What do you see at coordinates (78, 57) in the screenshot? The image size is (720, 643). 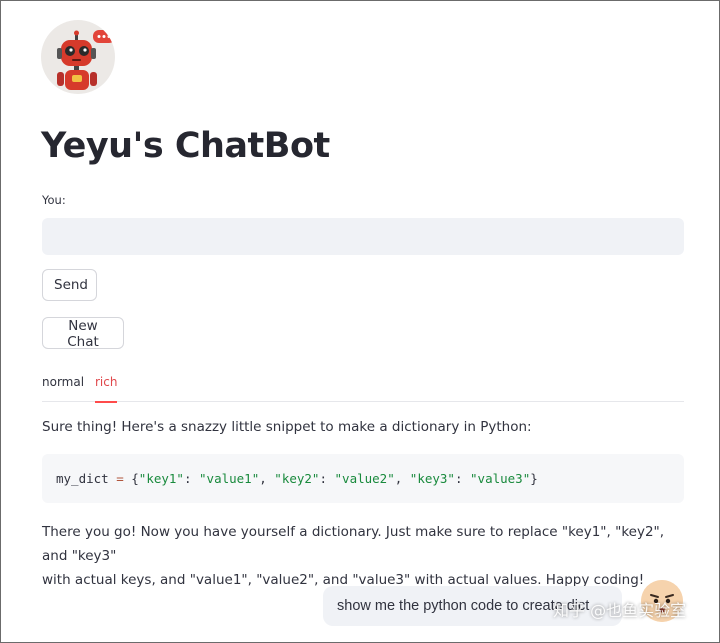 I see `robot-icon` at bounding box center [78, 57].